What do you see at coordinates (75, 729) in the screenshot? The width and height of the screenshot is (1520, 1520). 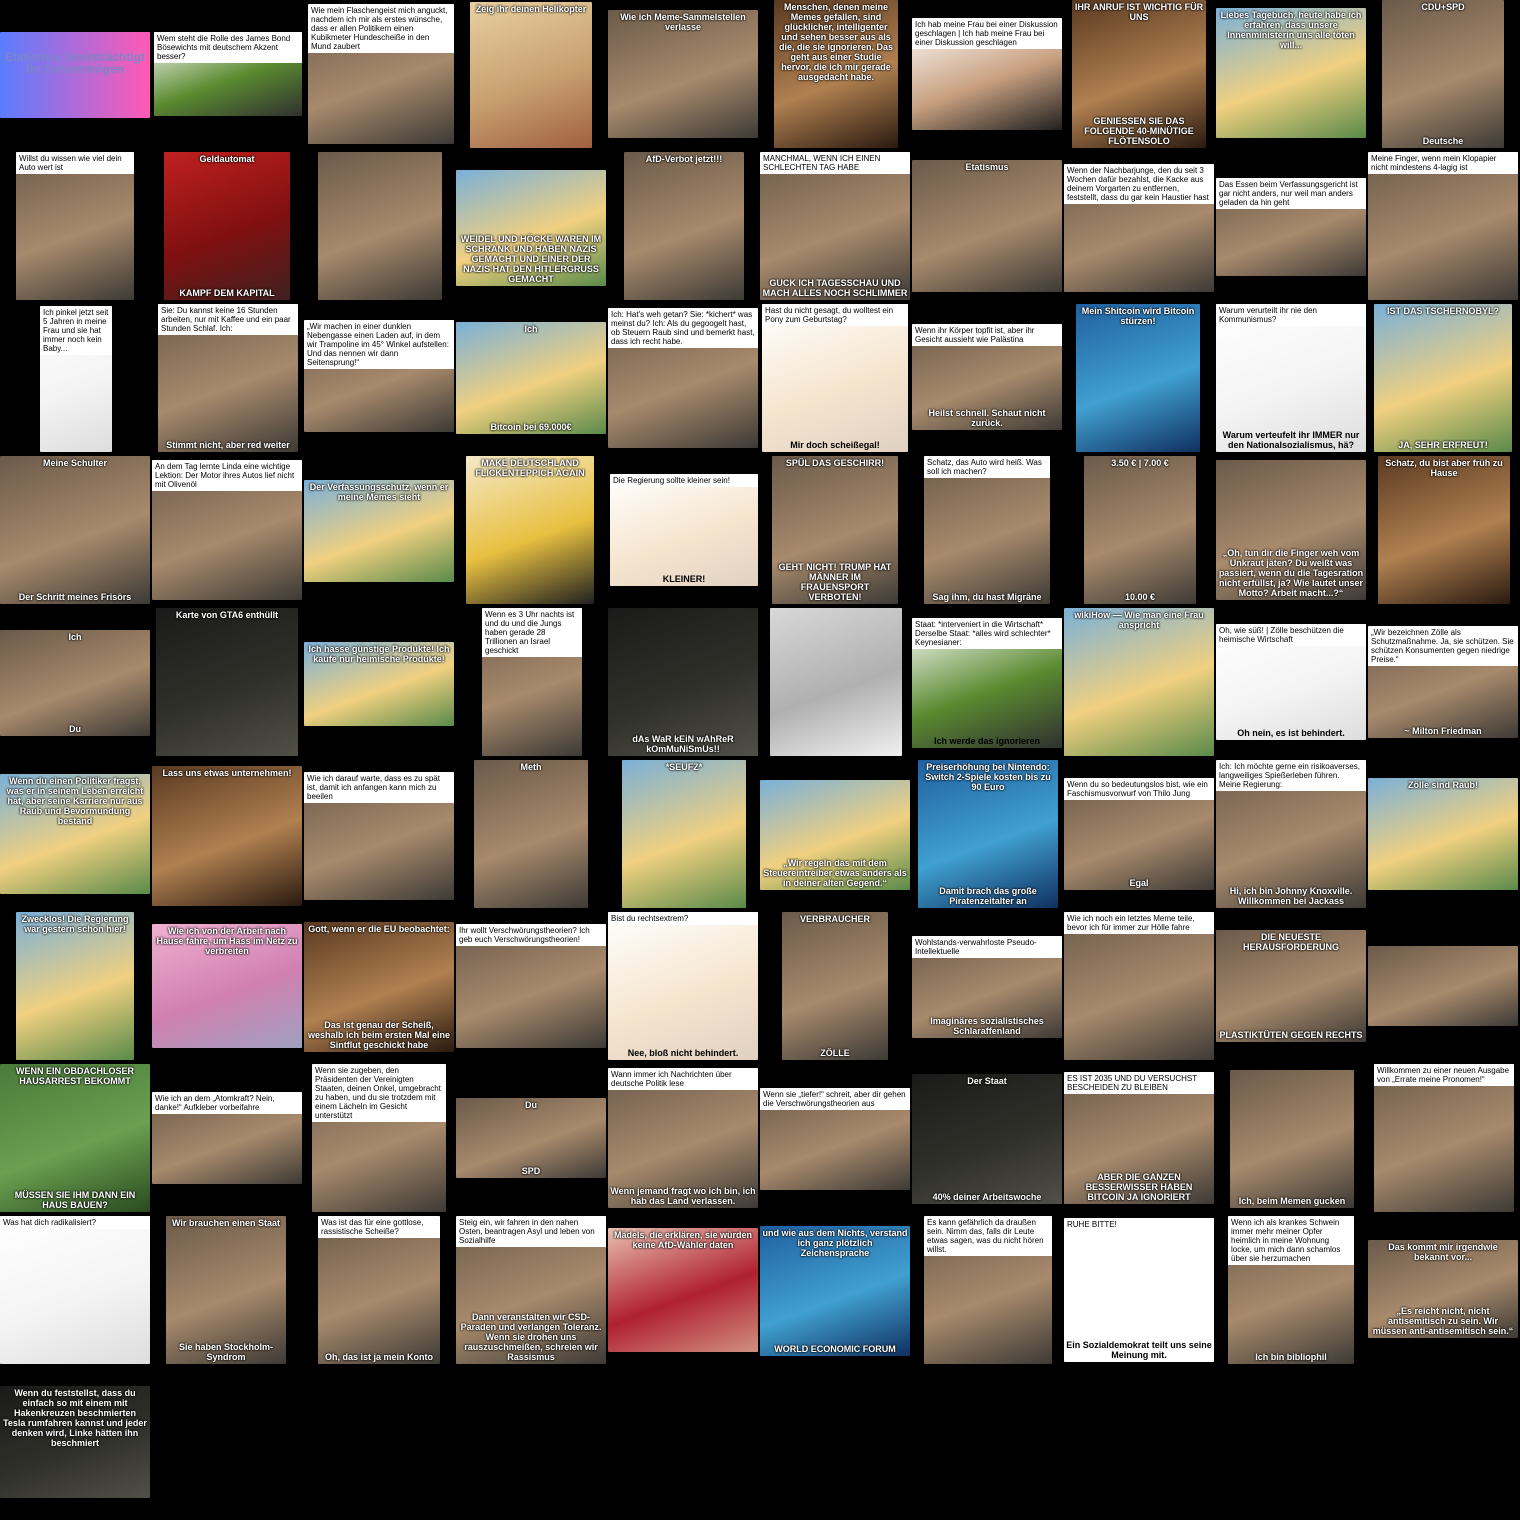 I see `meme-caption-bottom: Du` at bounding box center [75, 729].